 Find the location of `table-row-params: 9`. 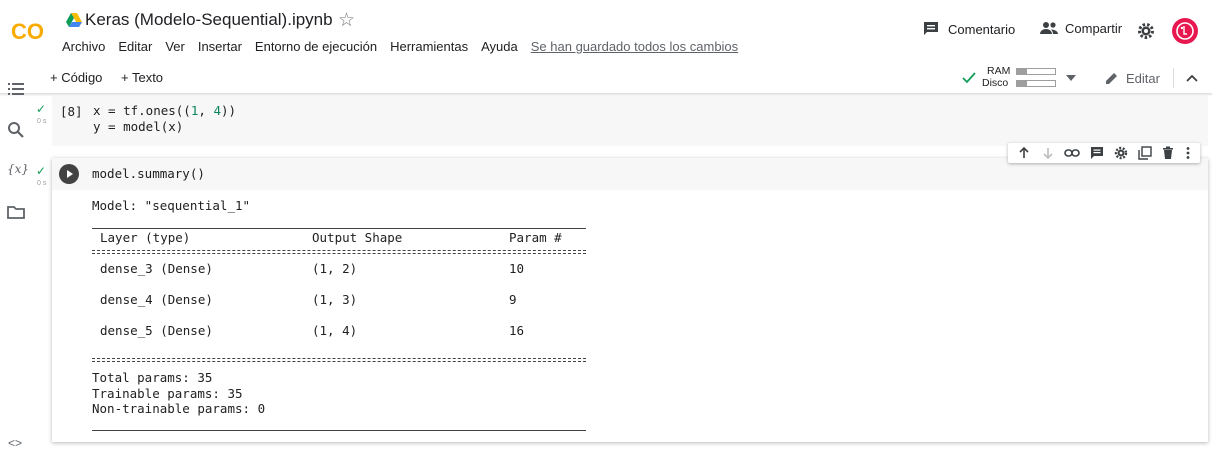

table-row-params: 9 is located at coordinates (513, 299).